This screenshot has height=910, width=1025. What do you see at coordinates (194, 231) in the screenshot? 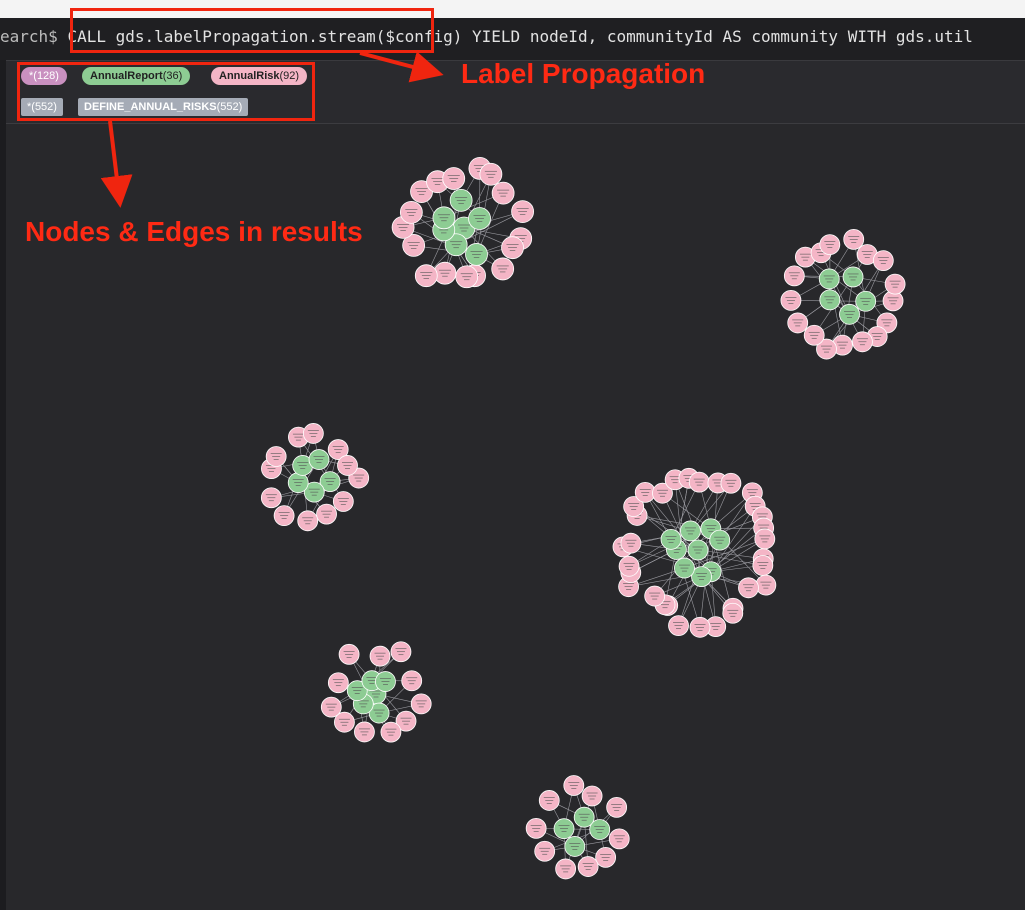
I see `nodes-edges-annotation: Nodes & Edges in results` at bounding box center [194, 231].